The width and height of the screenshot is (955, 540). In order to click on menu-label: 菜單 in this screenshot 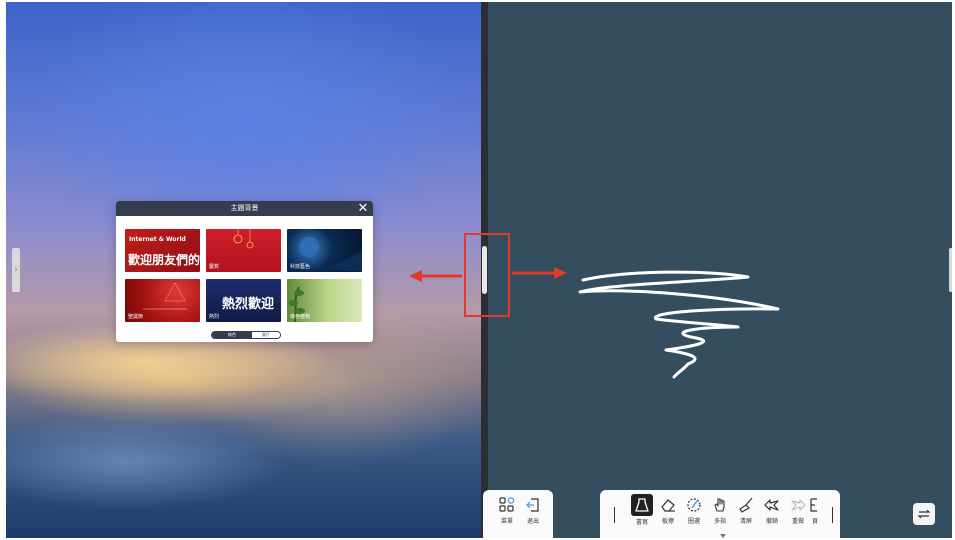, I will do `click(506, 521)`.